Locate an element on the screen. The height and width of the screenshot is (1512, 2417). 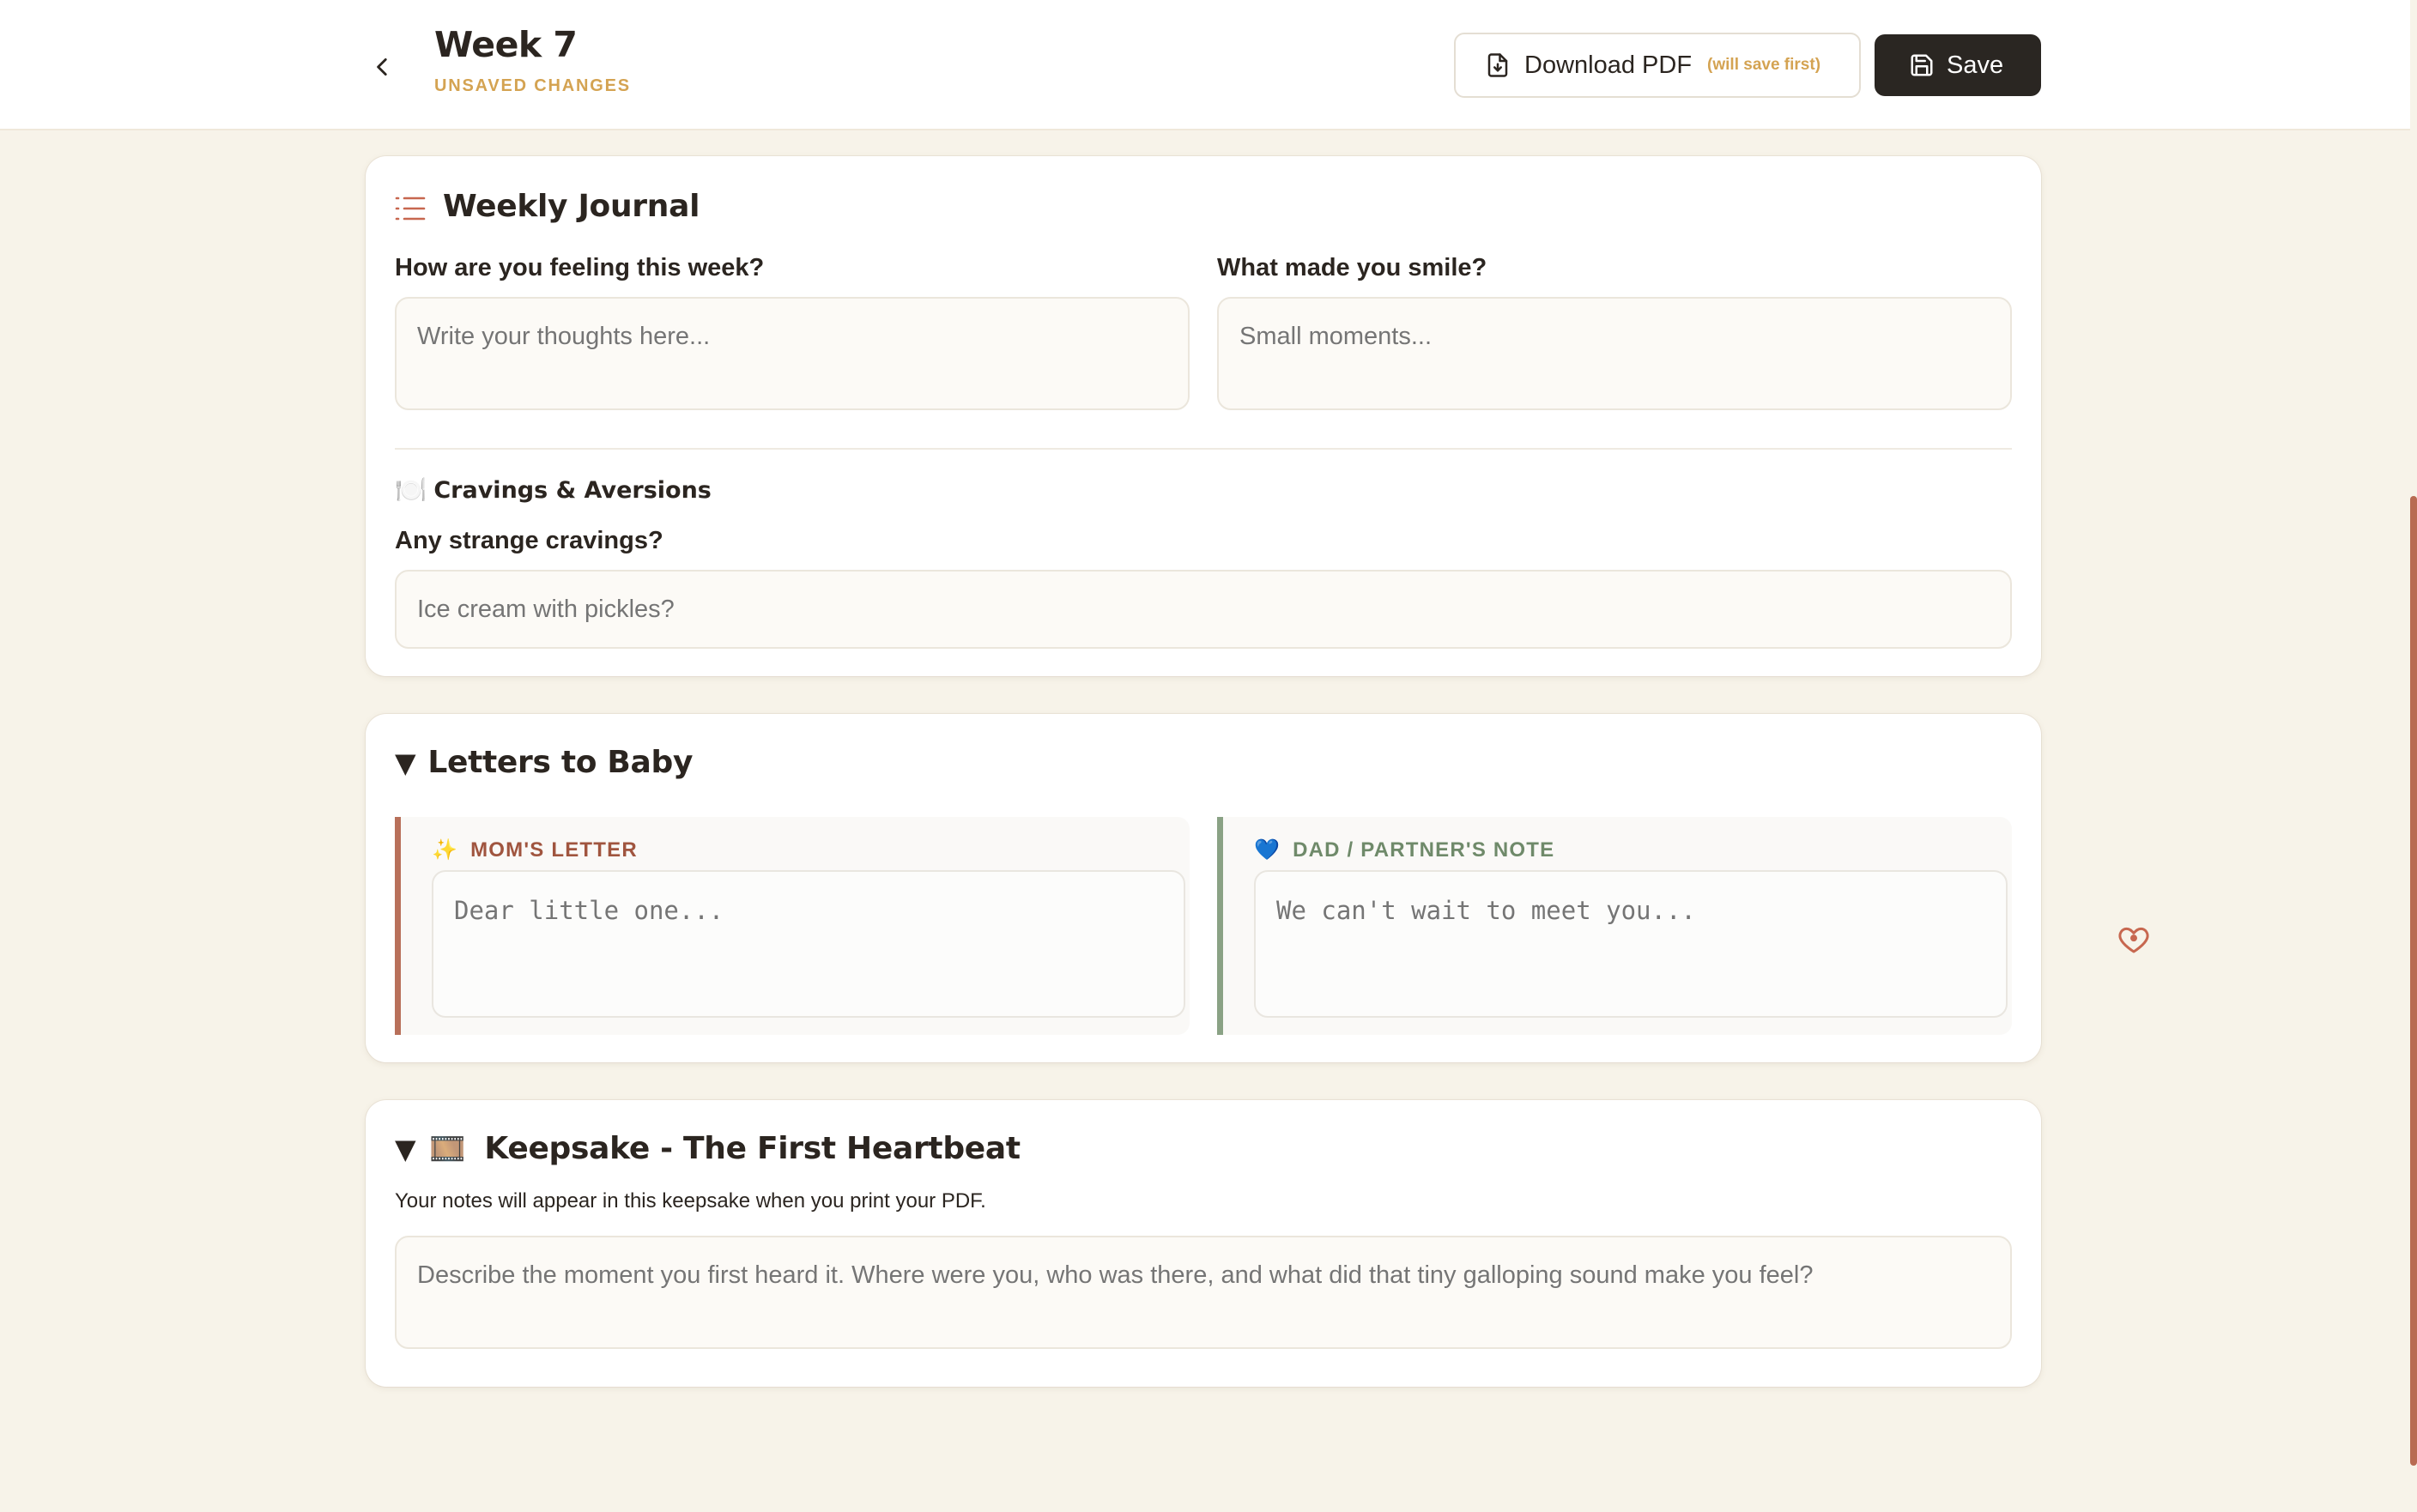
page-title: Week 7 is located at coordinates (506, 44).